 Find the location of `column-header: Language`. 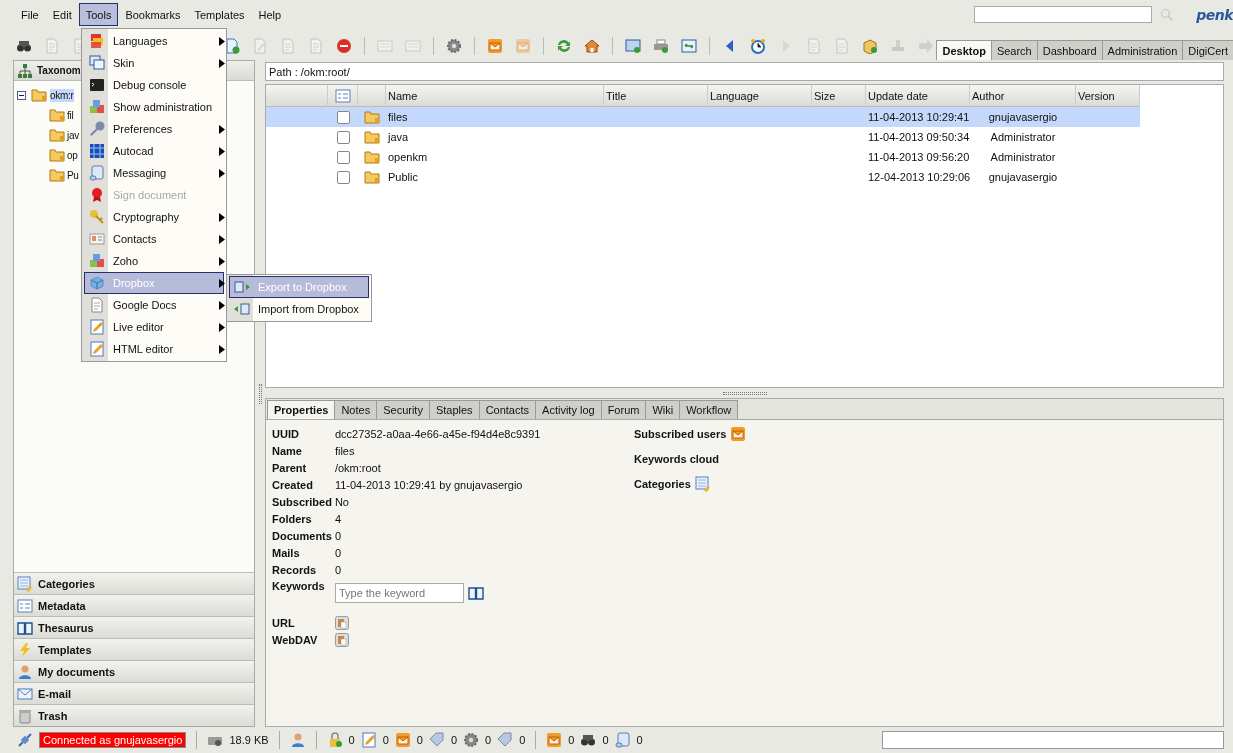

column-header: Language is located at coordinates (760, 96).